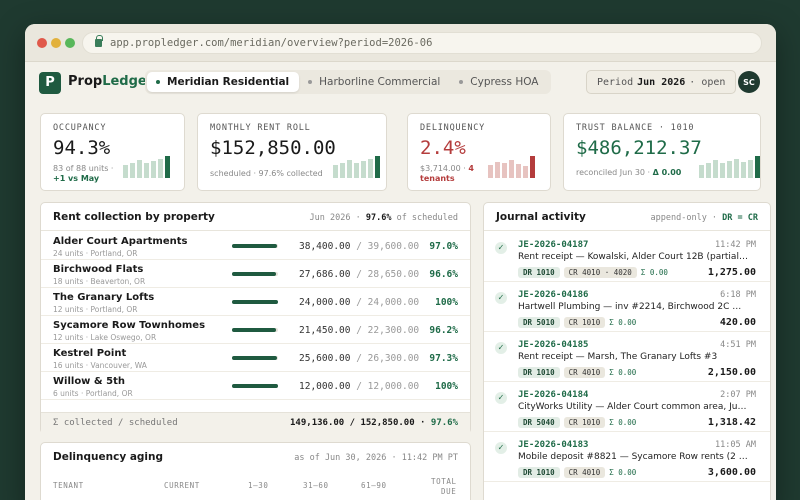 Image resolution: width=800 pixels, height=500 pixels. Describe the element at coordinates (448, 491) in the screenshot. I see `col-due: DUE` at that location.